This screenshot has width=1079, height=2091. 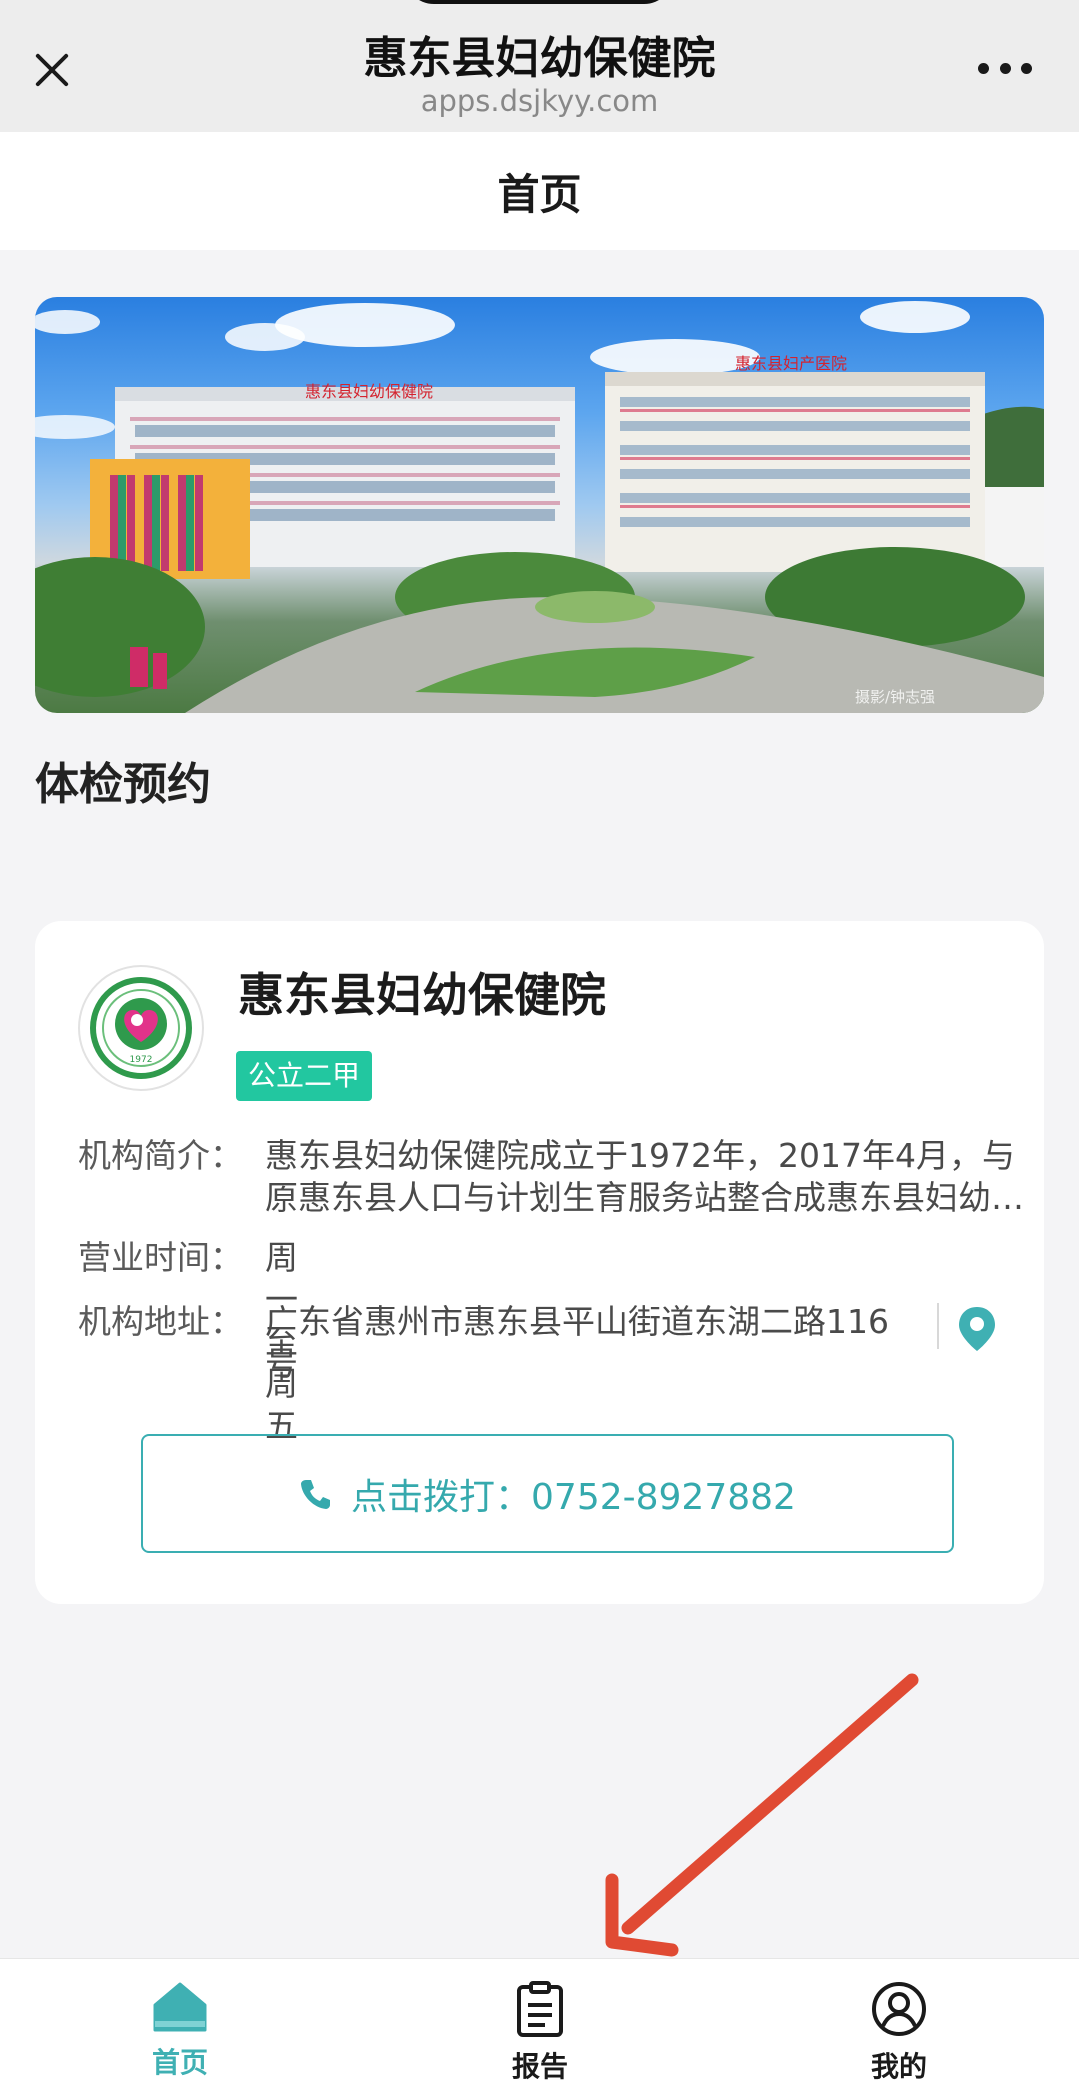 What do you see at coordinates (791, 363) in the screenshot?
I see `building-sign-right: 惠东县妇产医院` at bounding box center [791, 363].